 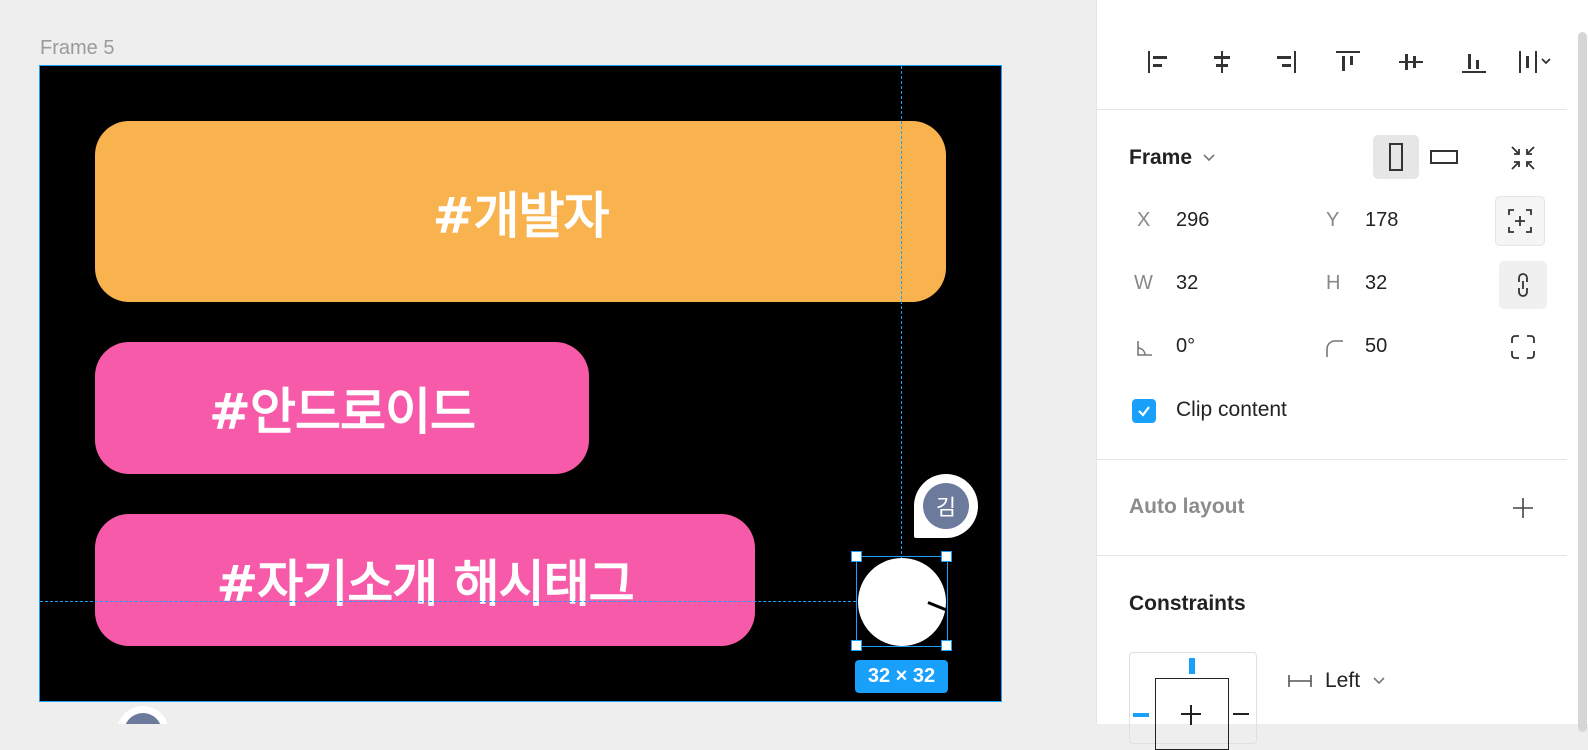 I want to click on h-label: H, so click(x=1333, y=283).